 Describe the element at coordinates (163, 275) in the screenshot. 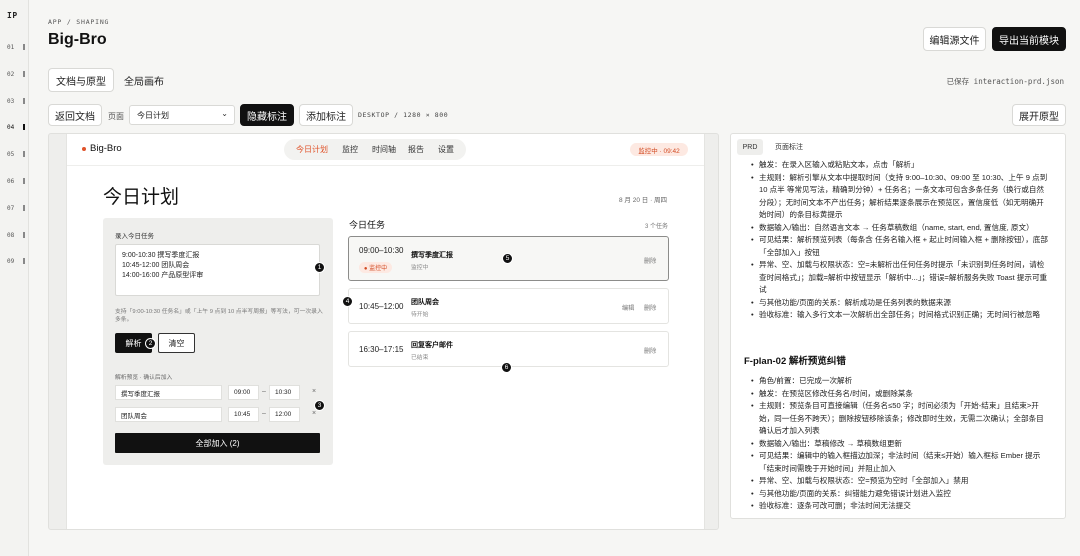

I see `textarea-line: 14:00-16:00 产品原型评审` at that location.